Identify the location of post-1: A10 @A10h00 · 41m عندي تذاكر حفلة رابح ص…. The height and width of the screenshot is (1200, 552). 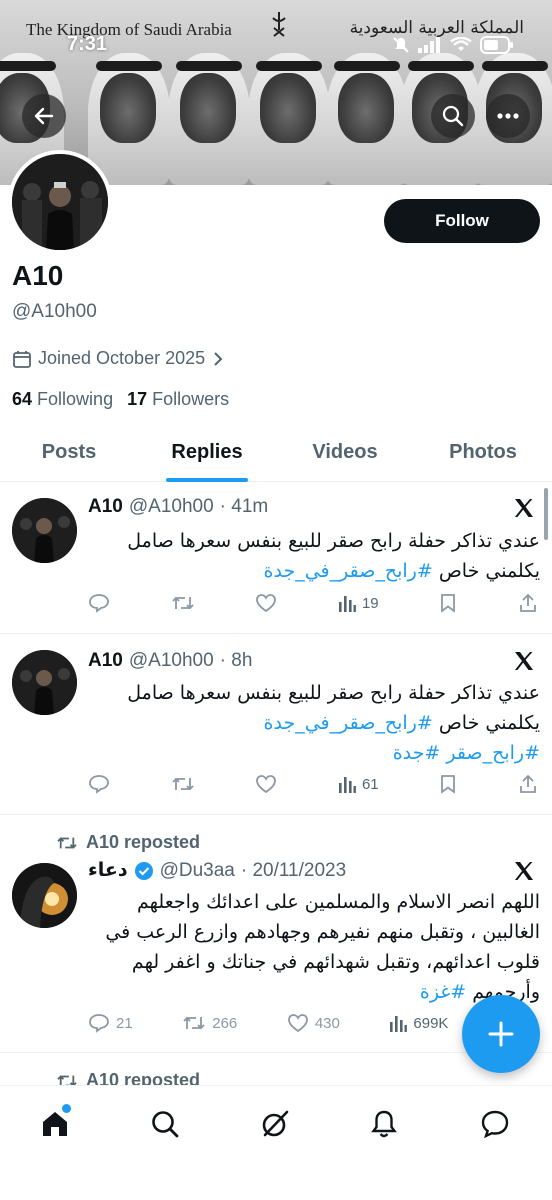
(276, 558).